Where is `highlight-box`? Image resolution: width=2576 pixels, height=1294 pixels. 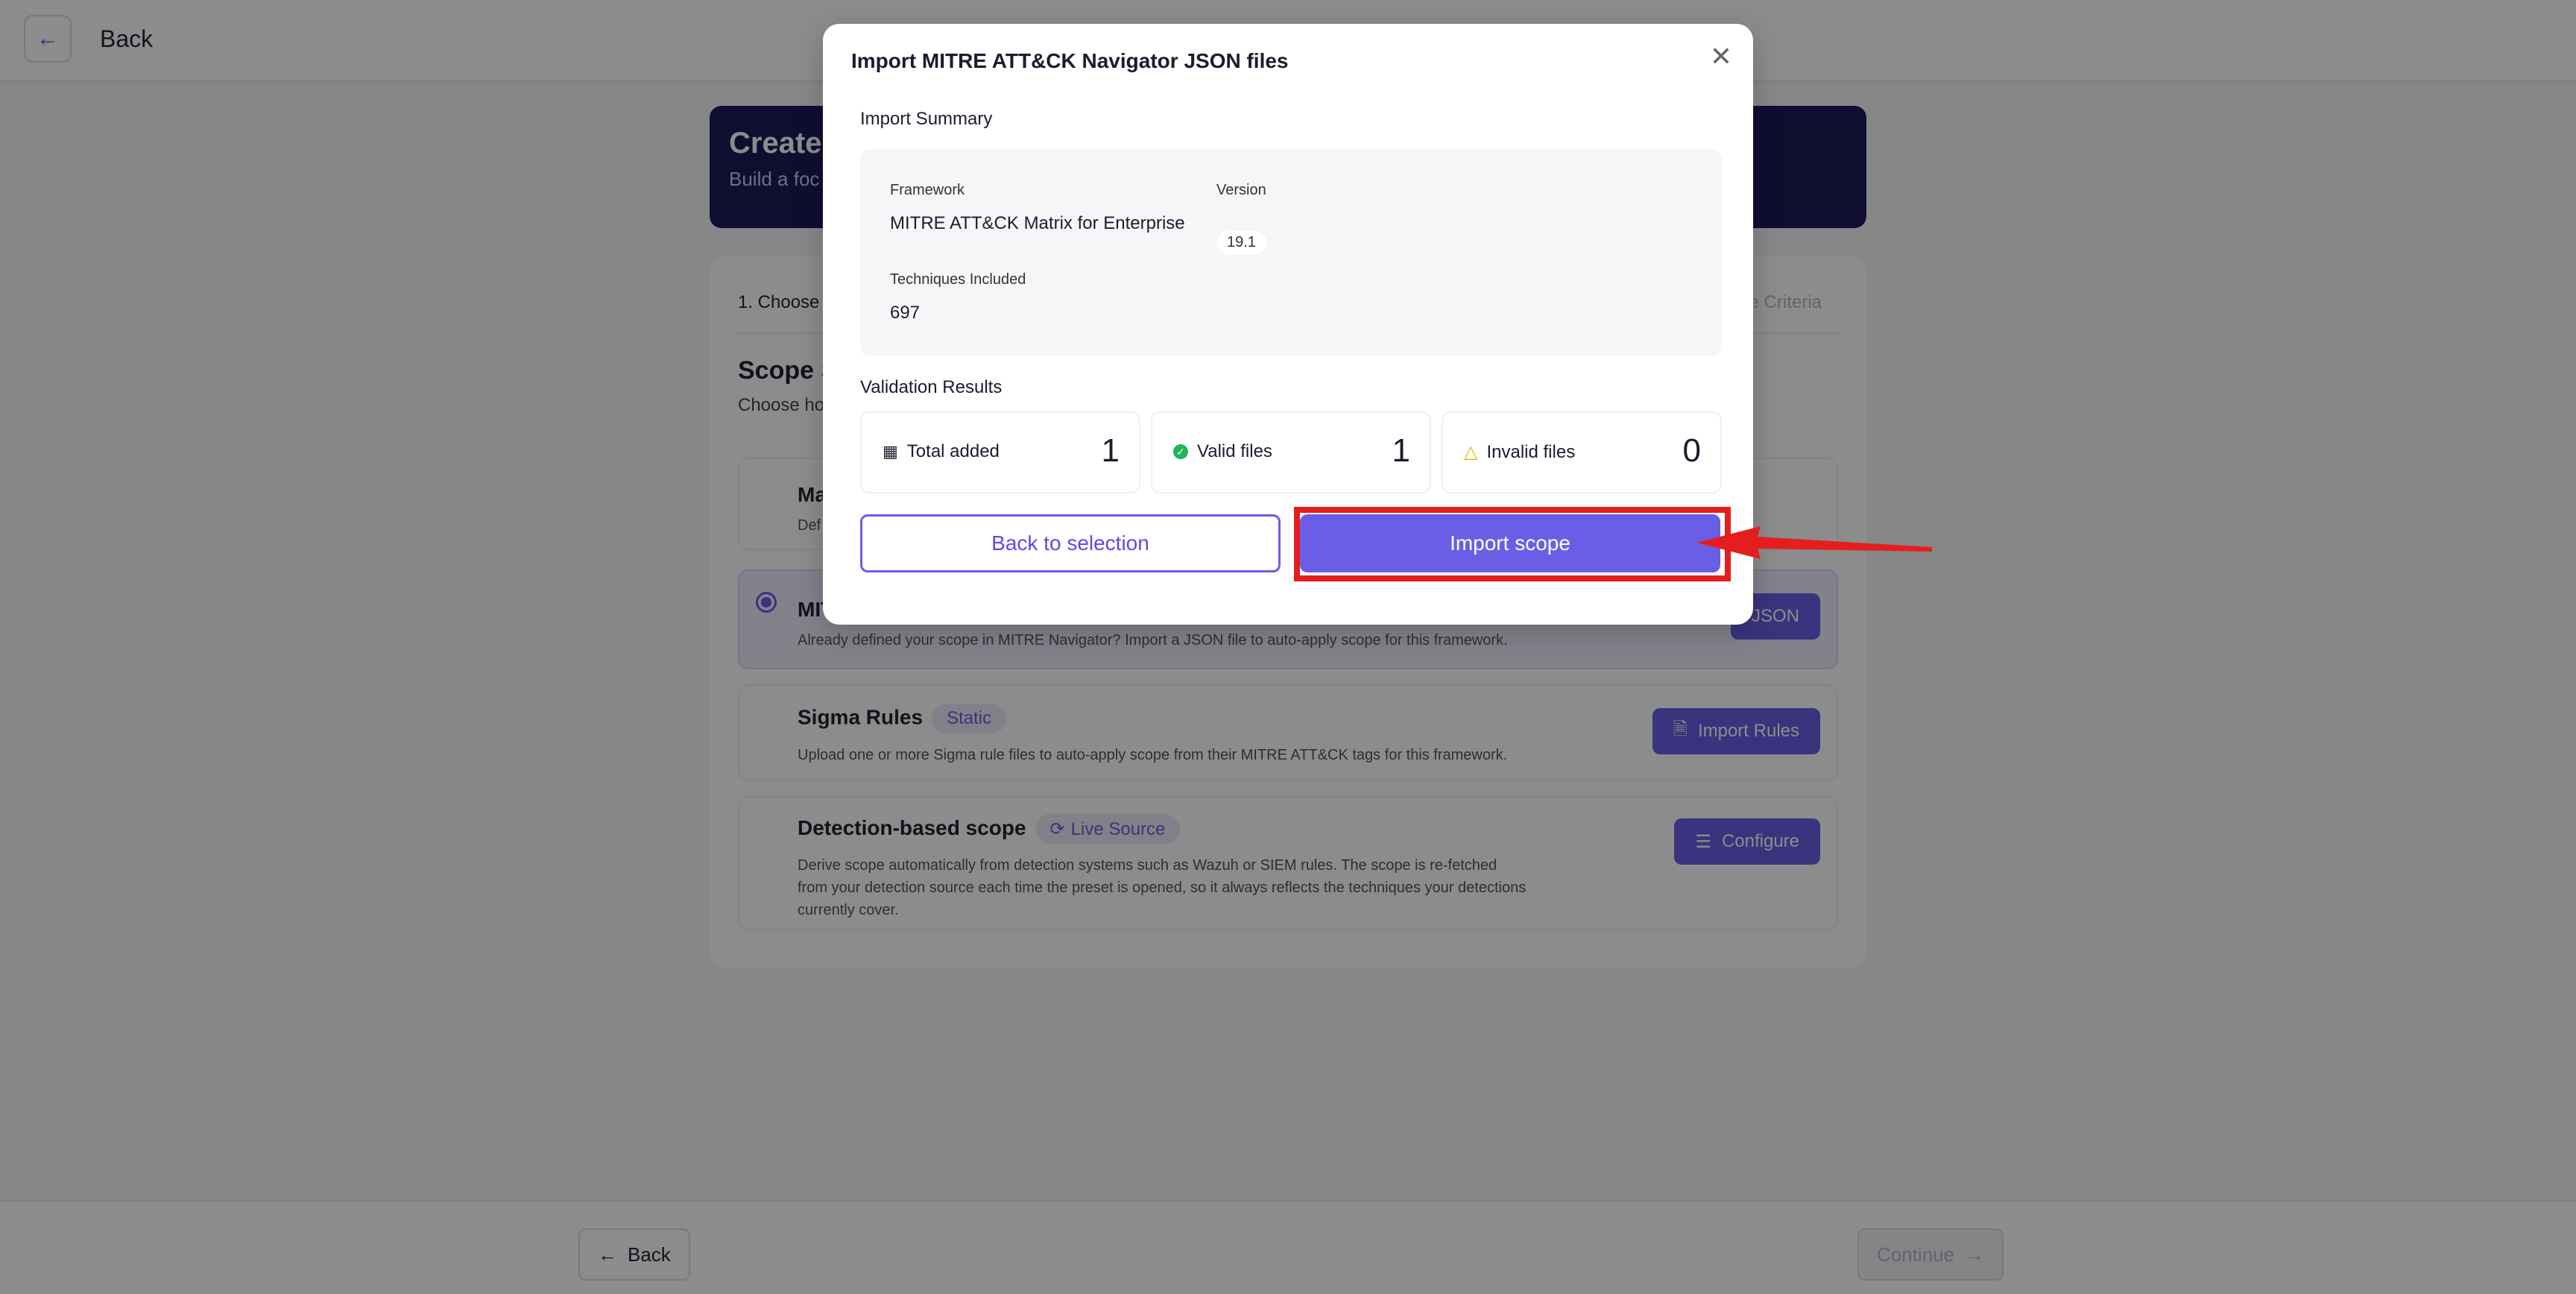 highlight-box is located at coordinates (1512, 544).